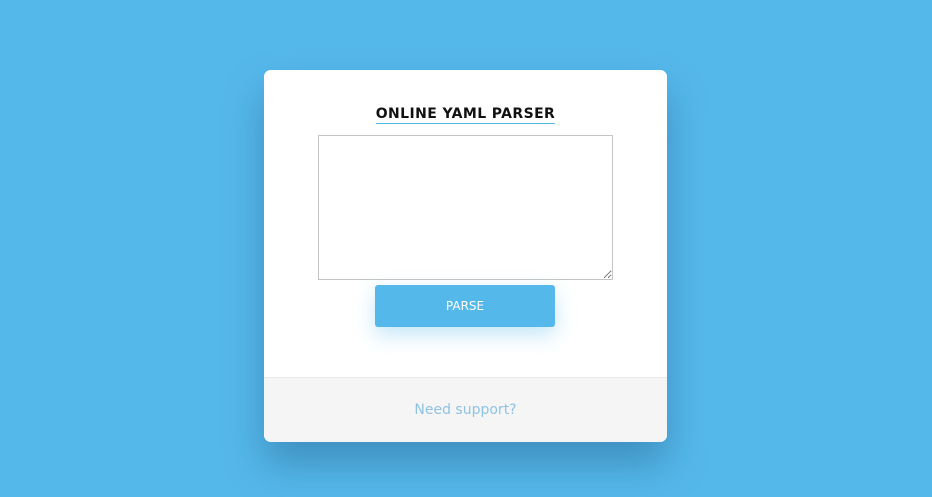 The image size is (932, 497). I want to click on page-title: ONLINE YAML PARSER, so click(465, 115).